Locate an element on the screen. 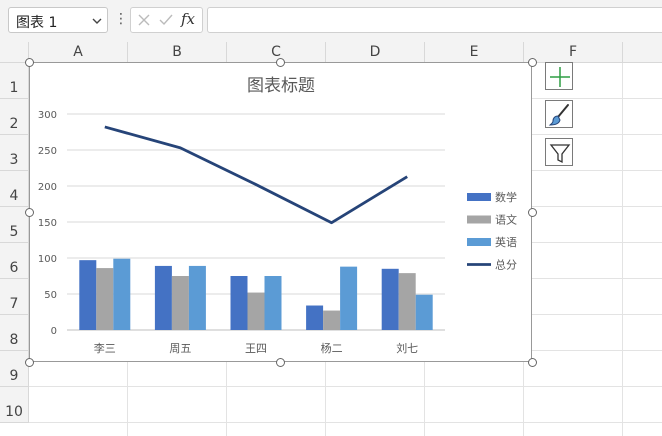  row-number: 3 is located at coordinates (14, 160).